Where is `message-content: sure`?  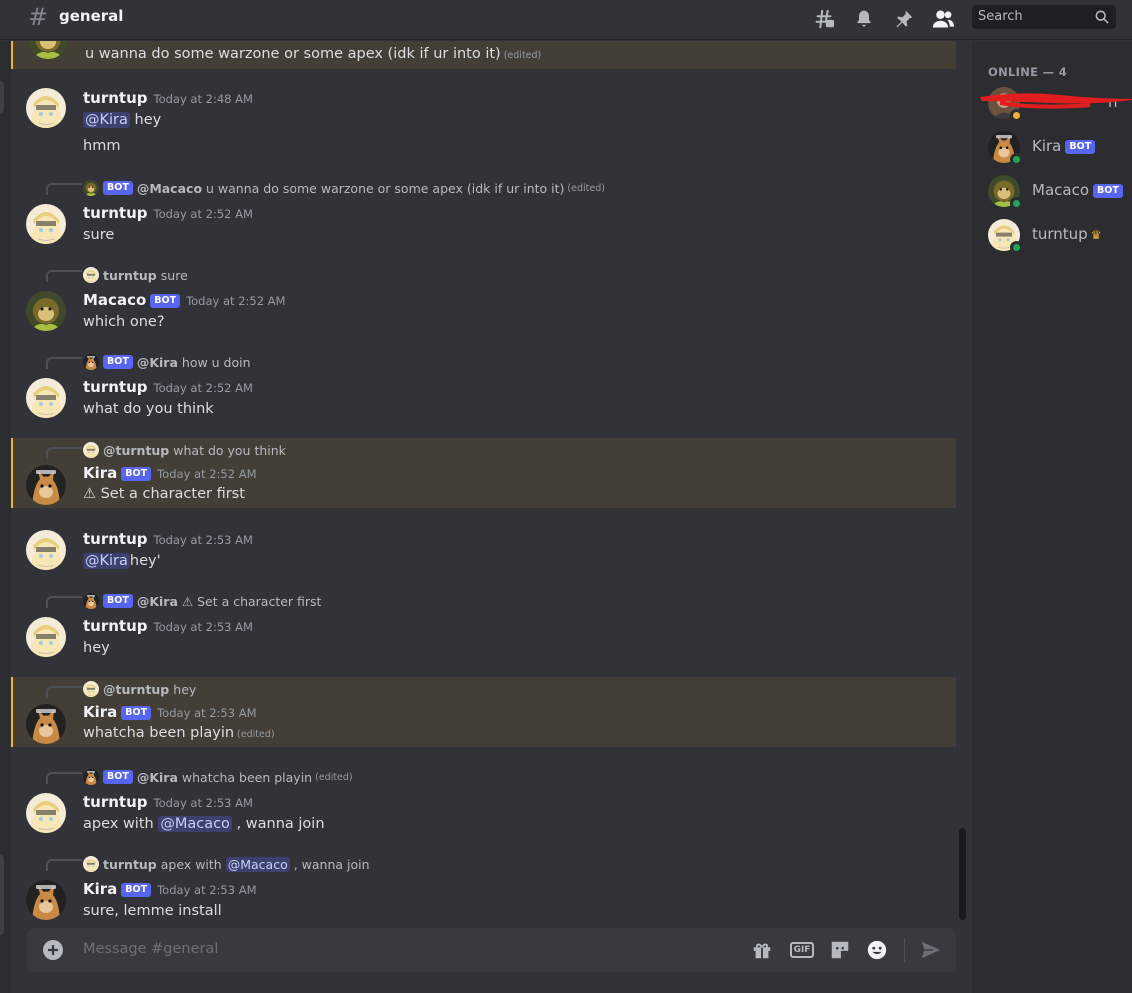 message-content: sure is located at coordinates (99, 235).